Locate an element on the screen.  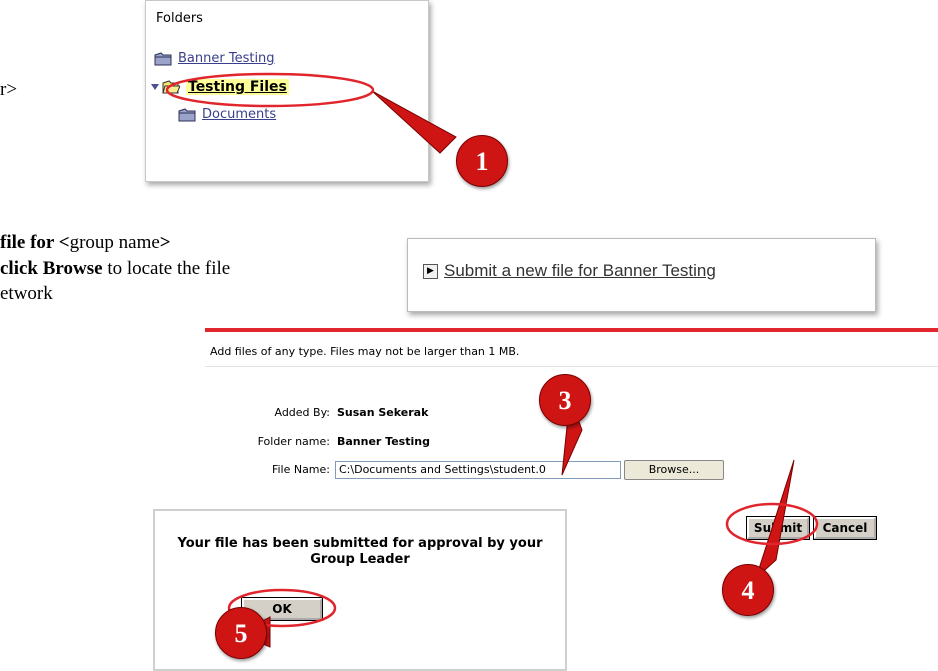
instruction-line2-end: > is located at coordinates (165, 242).